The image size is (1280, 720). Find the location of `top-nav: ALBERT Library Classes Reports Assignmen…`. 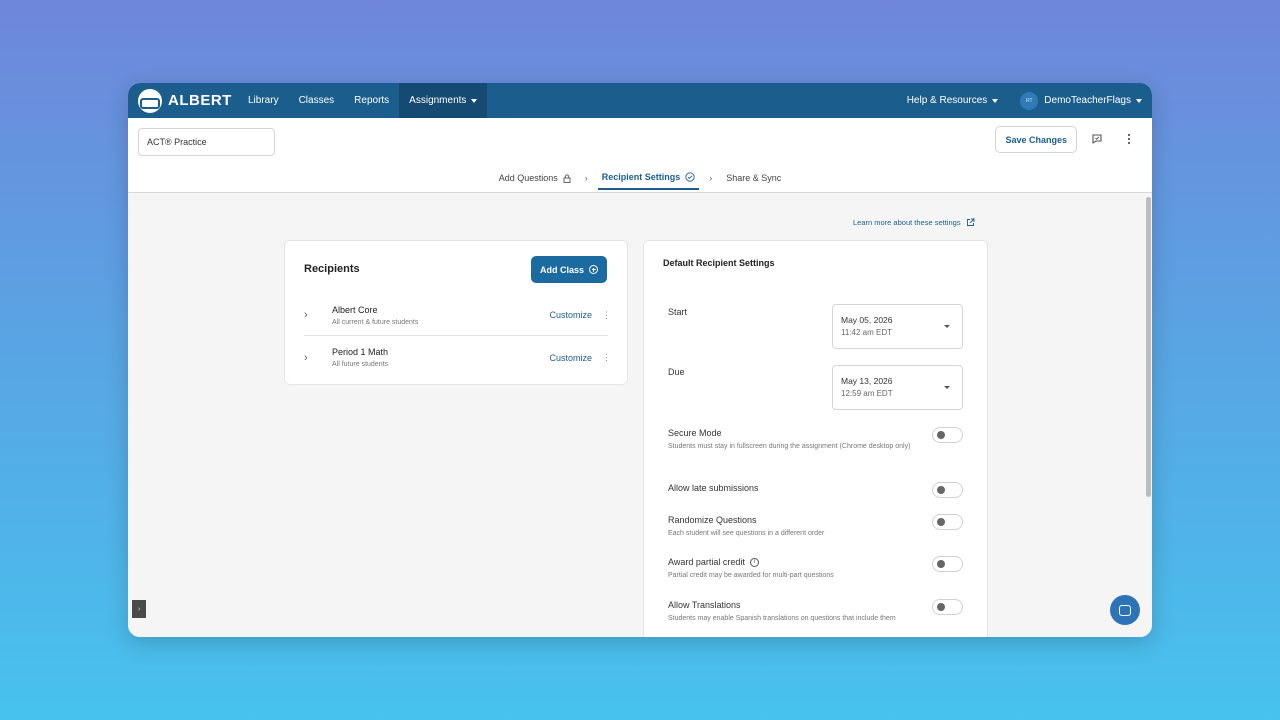

top-nav: ALBERT Library Classes Reports Assignmen… is located at coordinates (640, 100).